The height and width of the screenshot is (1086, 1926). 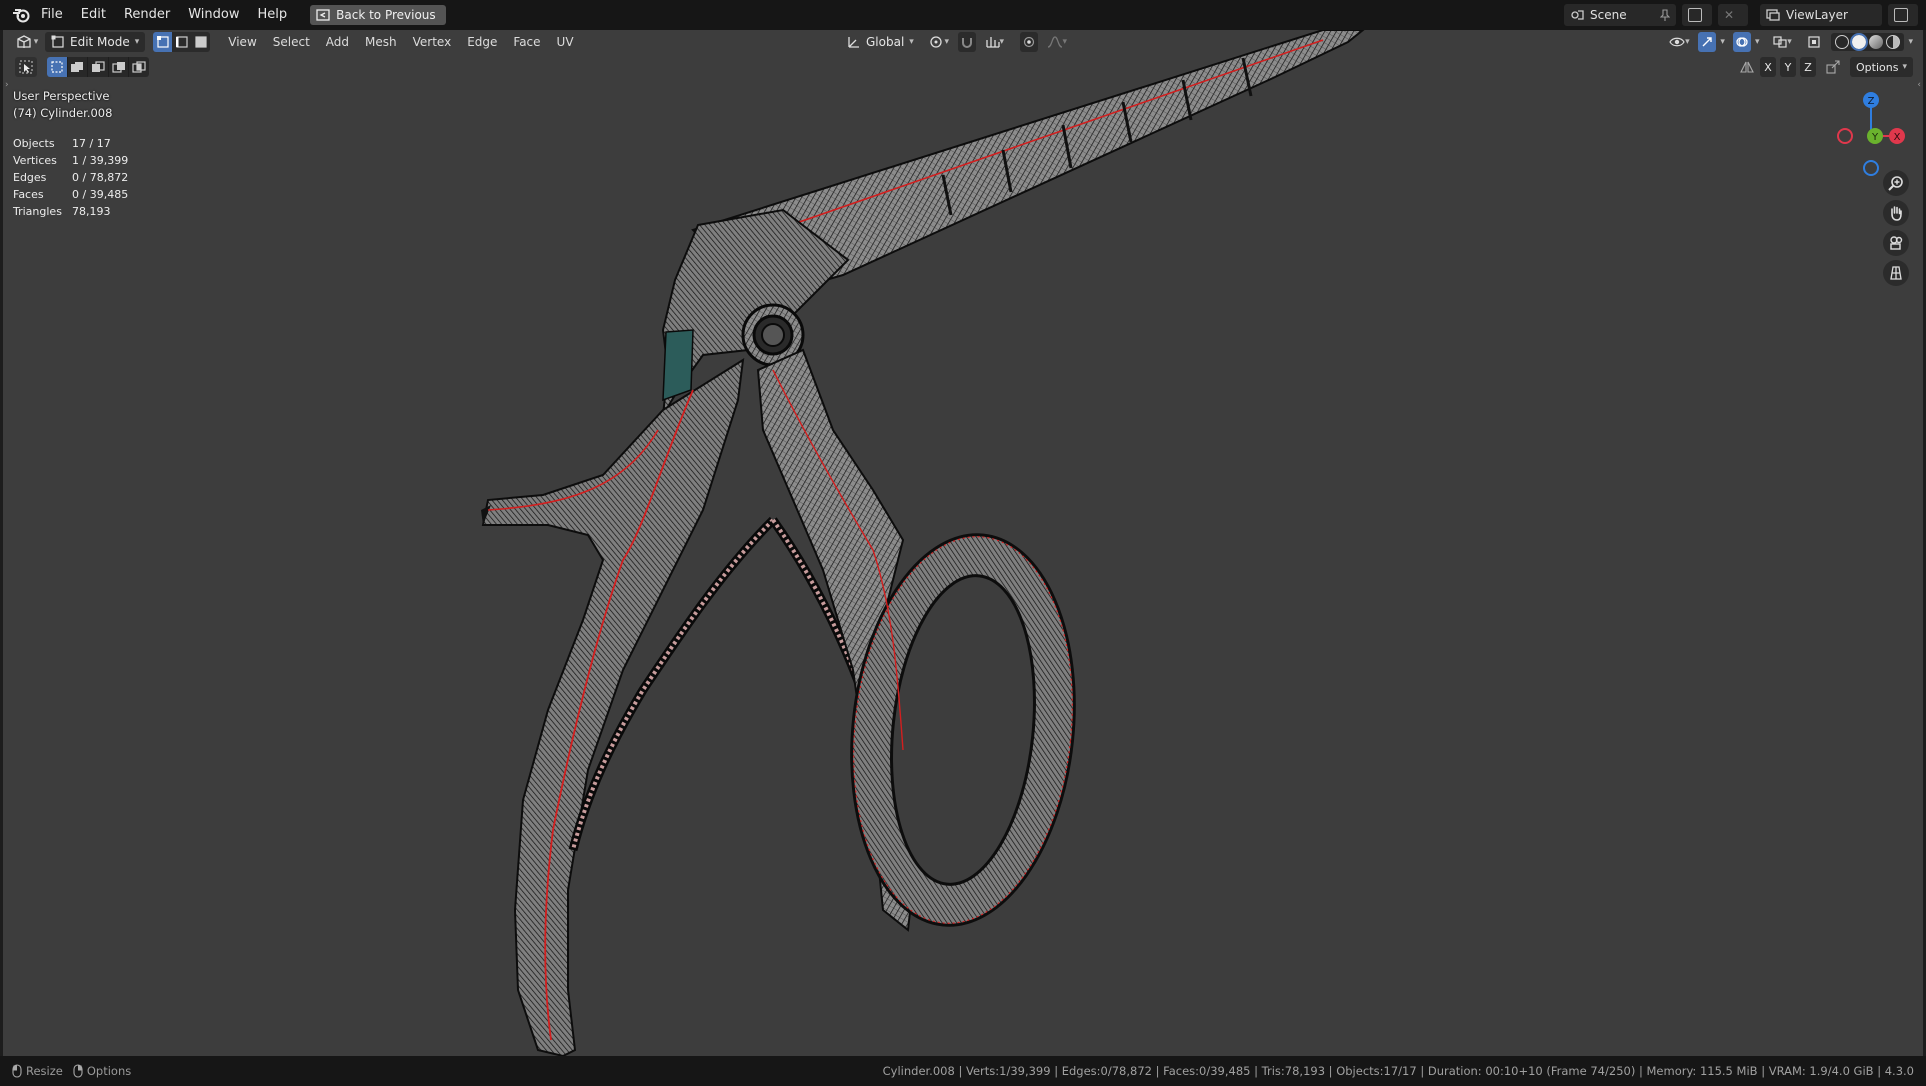 What do you see at coordinates (386, 15) in the screenshot?
I see `back-to-previous-label: Back to Previous` at bounding box center [386, 15].